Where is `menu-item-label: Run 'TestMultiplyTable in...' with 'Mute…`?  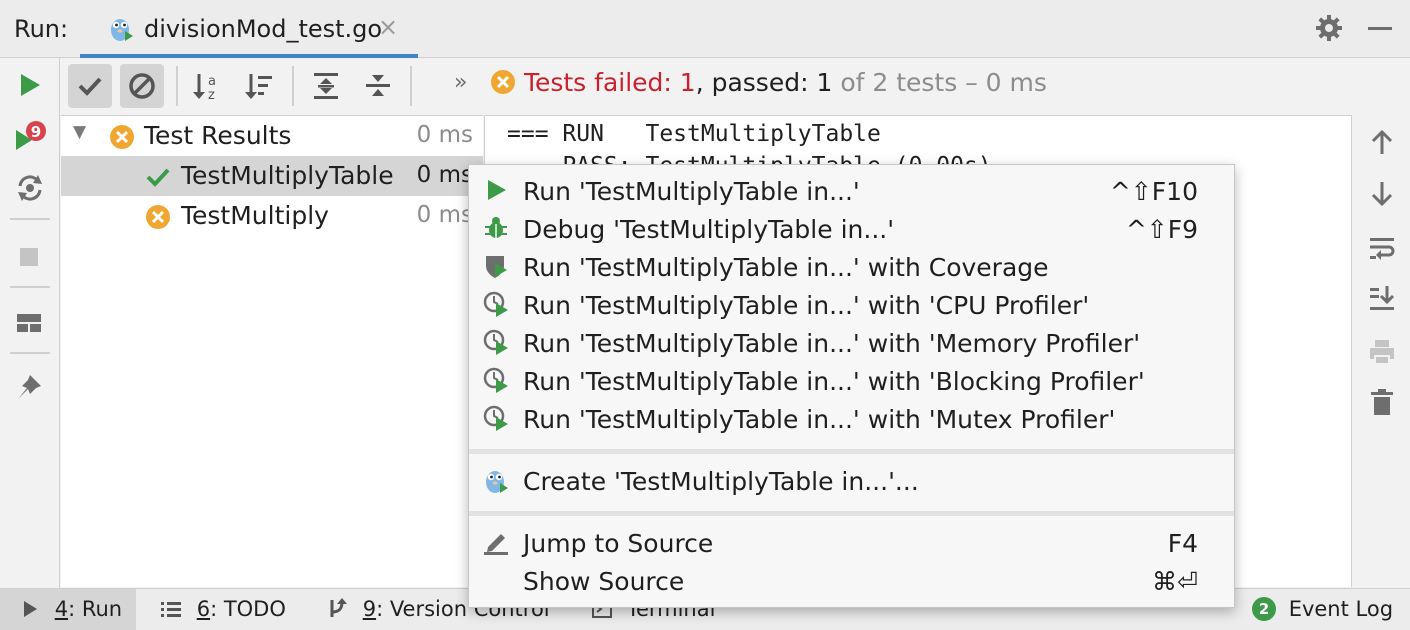
menu-item-label: Run 'TestMultiplyTable in...' with 'Mute… is located at coordinates (819, 419).